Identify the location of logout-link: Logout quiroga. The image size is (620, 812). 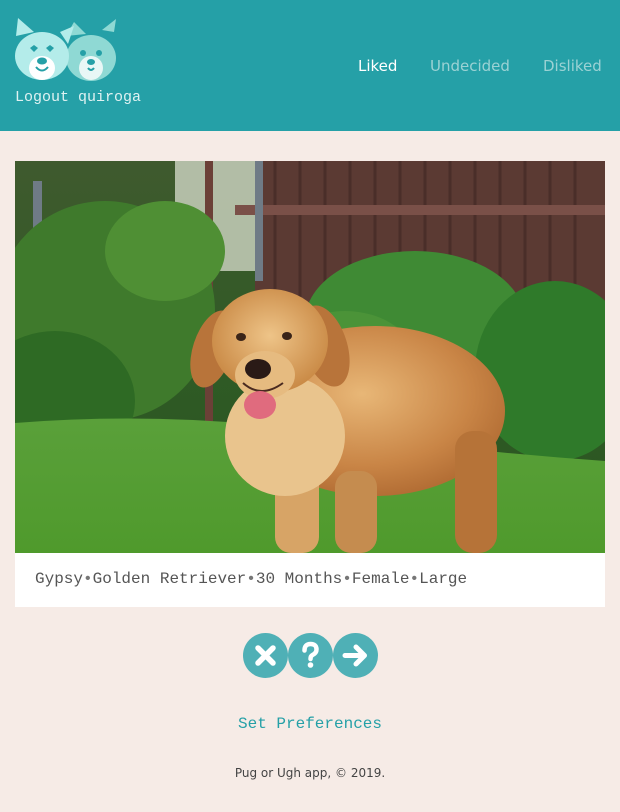
(78, 97).